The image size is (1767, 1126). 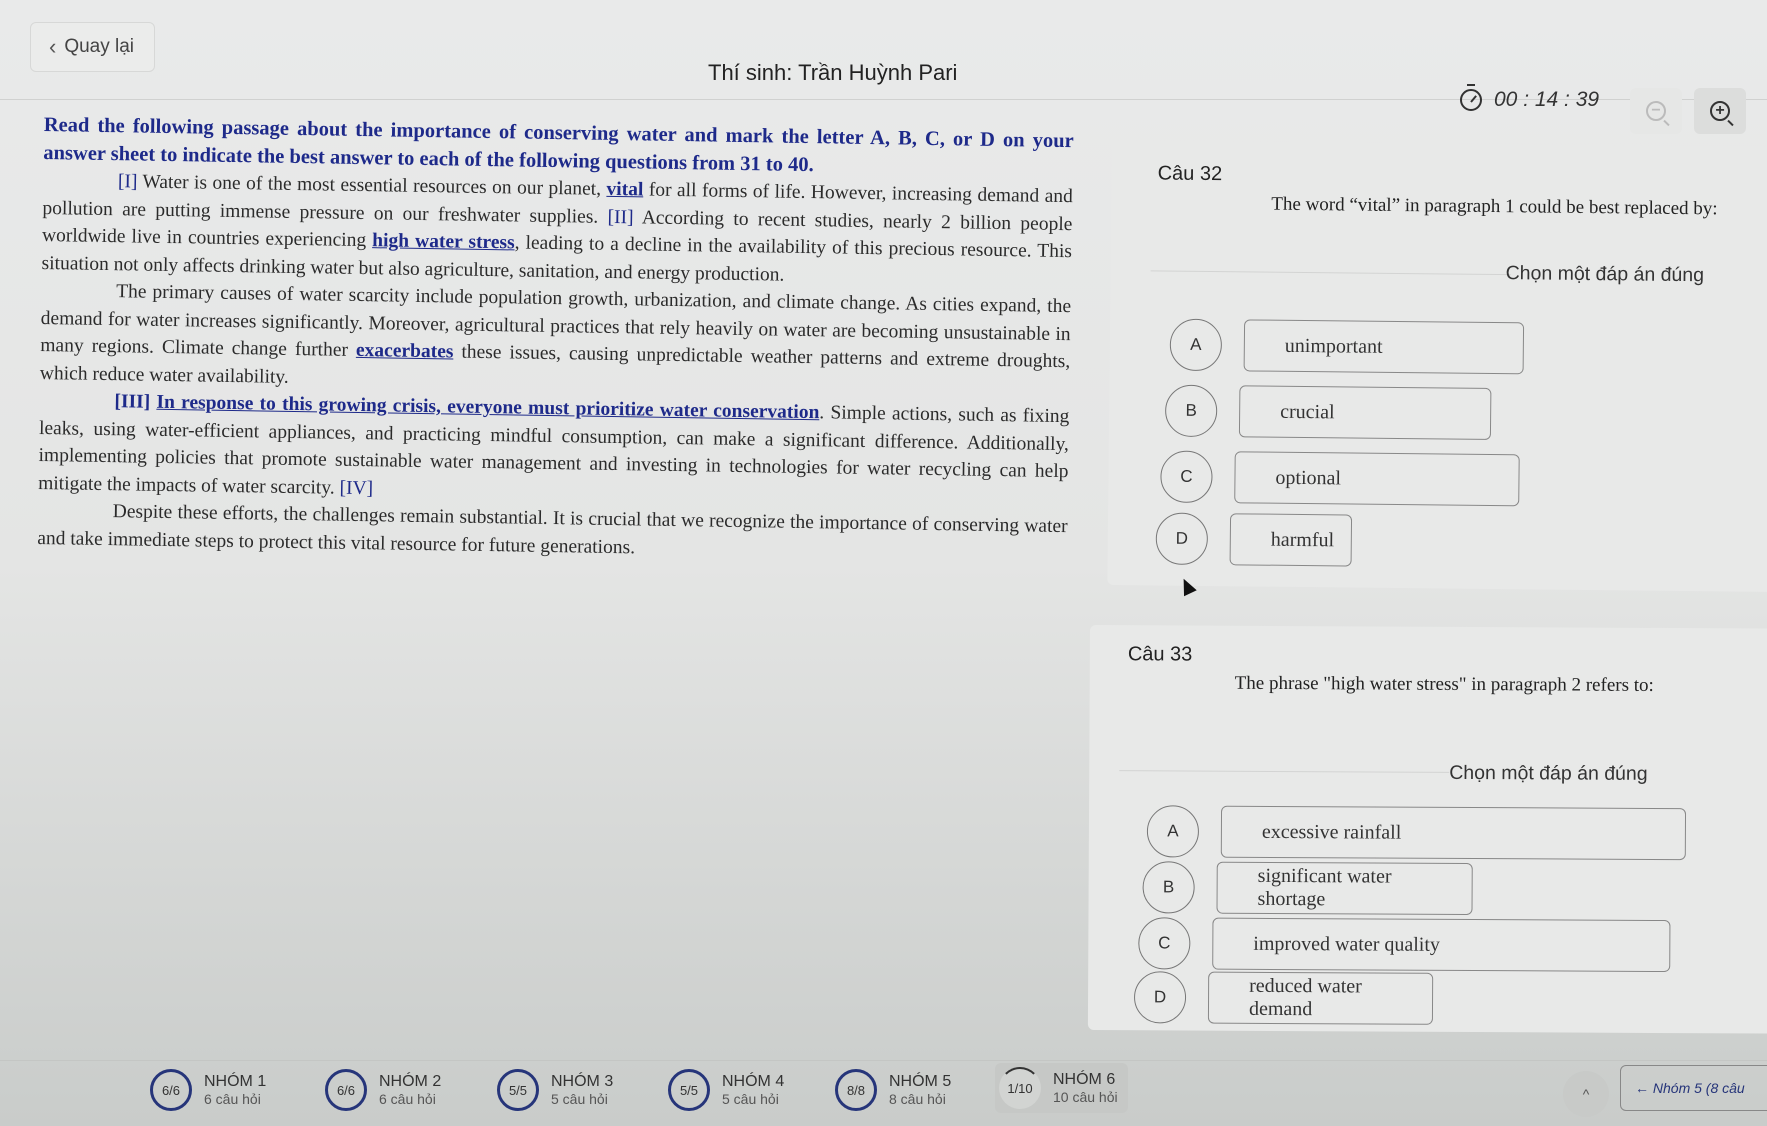 I want to click on option-text: significant water shortage, so click(x=1344, y=888).